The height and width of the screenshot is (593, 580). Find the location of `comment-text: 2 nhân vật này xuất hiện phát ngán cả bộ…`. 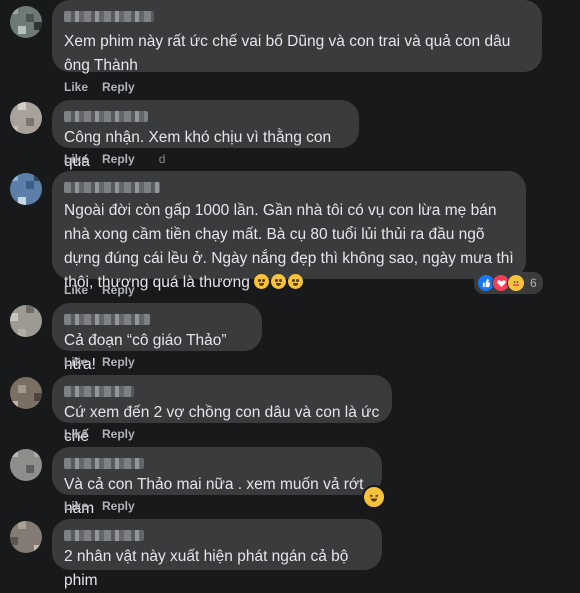

comment-text: 2 nhân vật này xuất hiện phát ngán cả bộ… is located at coordinates (206, 568).